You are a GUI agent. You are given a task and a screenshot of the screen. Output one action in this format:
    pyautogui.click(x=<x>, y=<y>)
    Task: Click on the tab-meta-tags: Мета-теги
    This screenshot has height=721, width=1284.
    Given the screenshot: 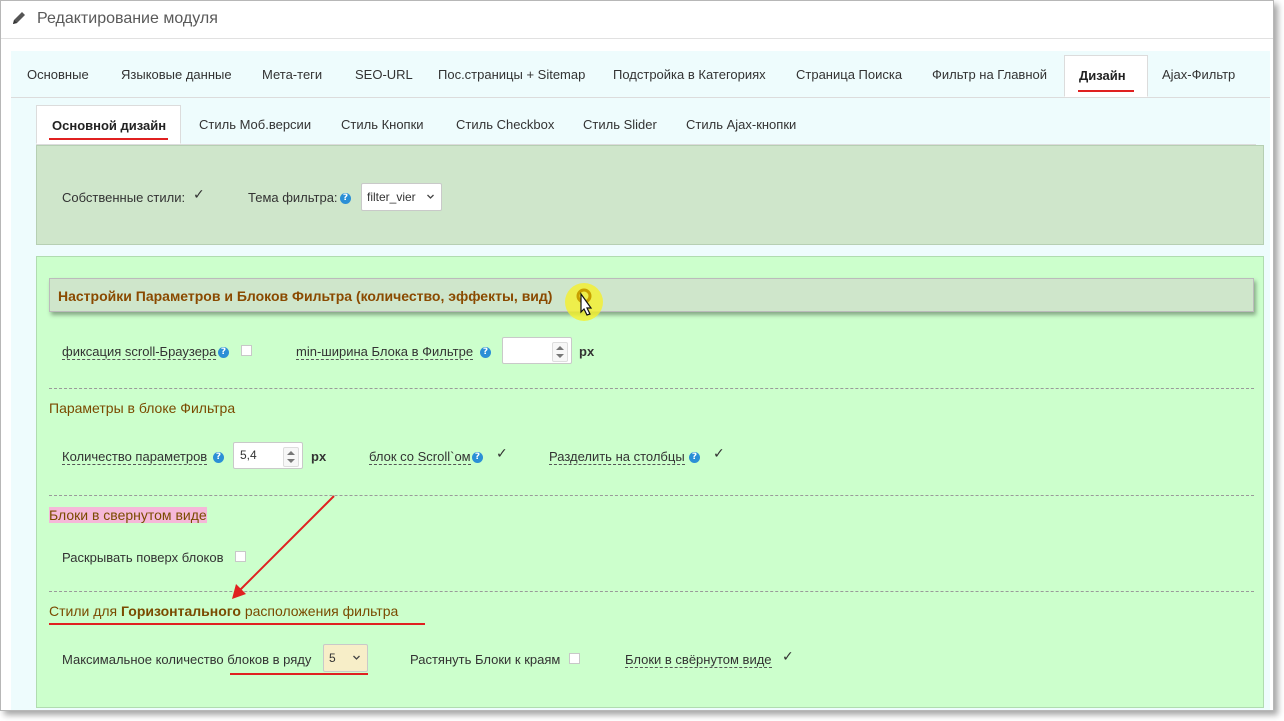 What is the action you would take?
    pyautogui.click(x=292, y=76)
    